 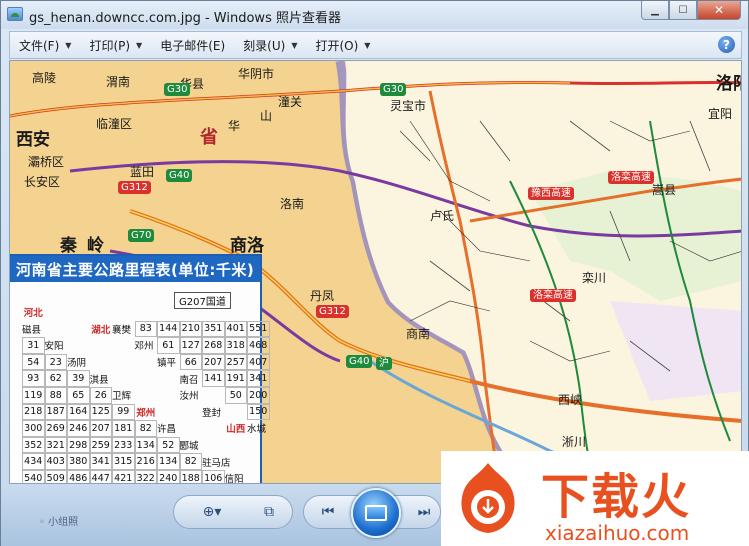 I want to click on mileage-cell: 驻马店, so click(x=216, y=463).